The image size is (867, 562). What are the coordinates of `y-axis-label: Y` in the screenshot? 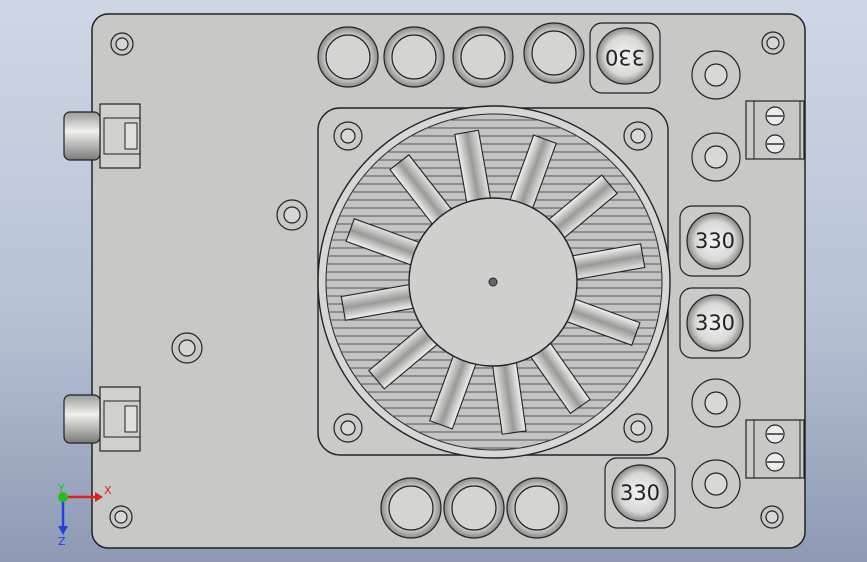 It's located at (61, 488).